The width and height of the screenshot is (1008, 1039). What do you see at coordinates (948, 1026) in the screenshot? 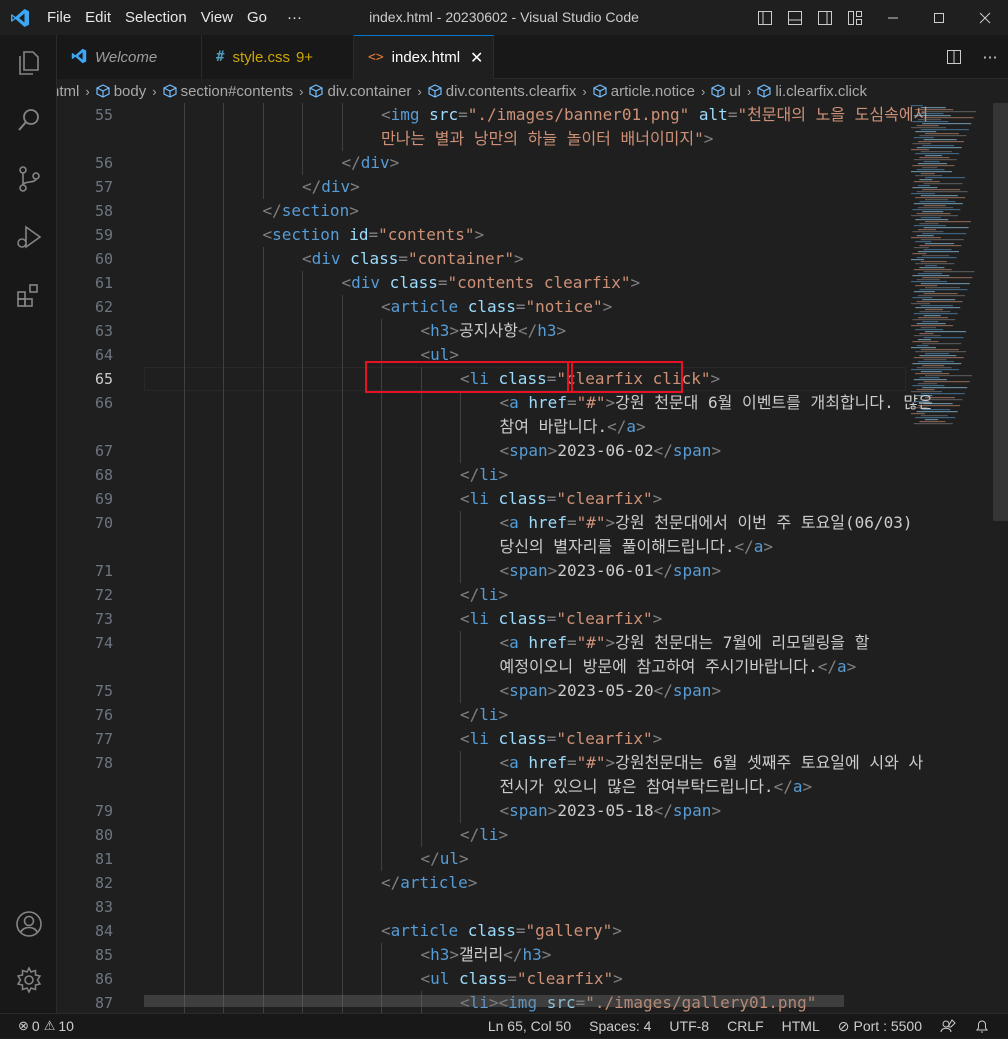
I see `feedback-icon` at bounding box center [948, 1026].